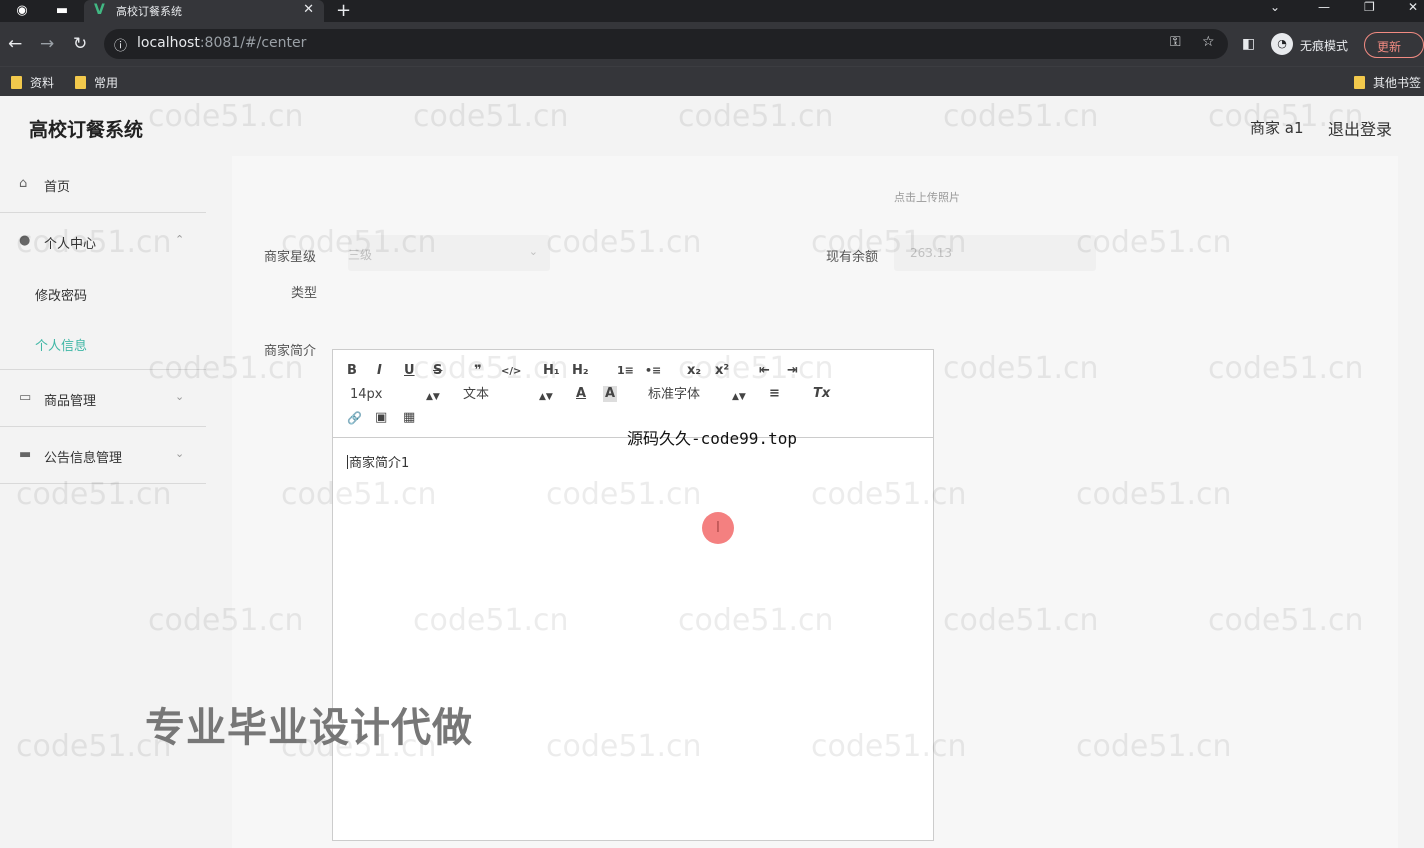 This screenshot has width=1424, height=848. What do you see at coordinates (1282, 44) in the screenshot?
I see `incognito-icon: ◔` at bounding box center [1282, 44].